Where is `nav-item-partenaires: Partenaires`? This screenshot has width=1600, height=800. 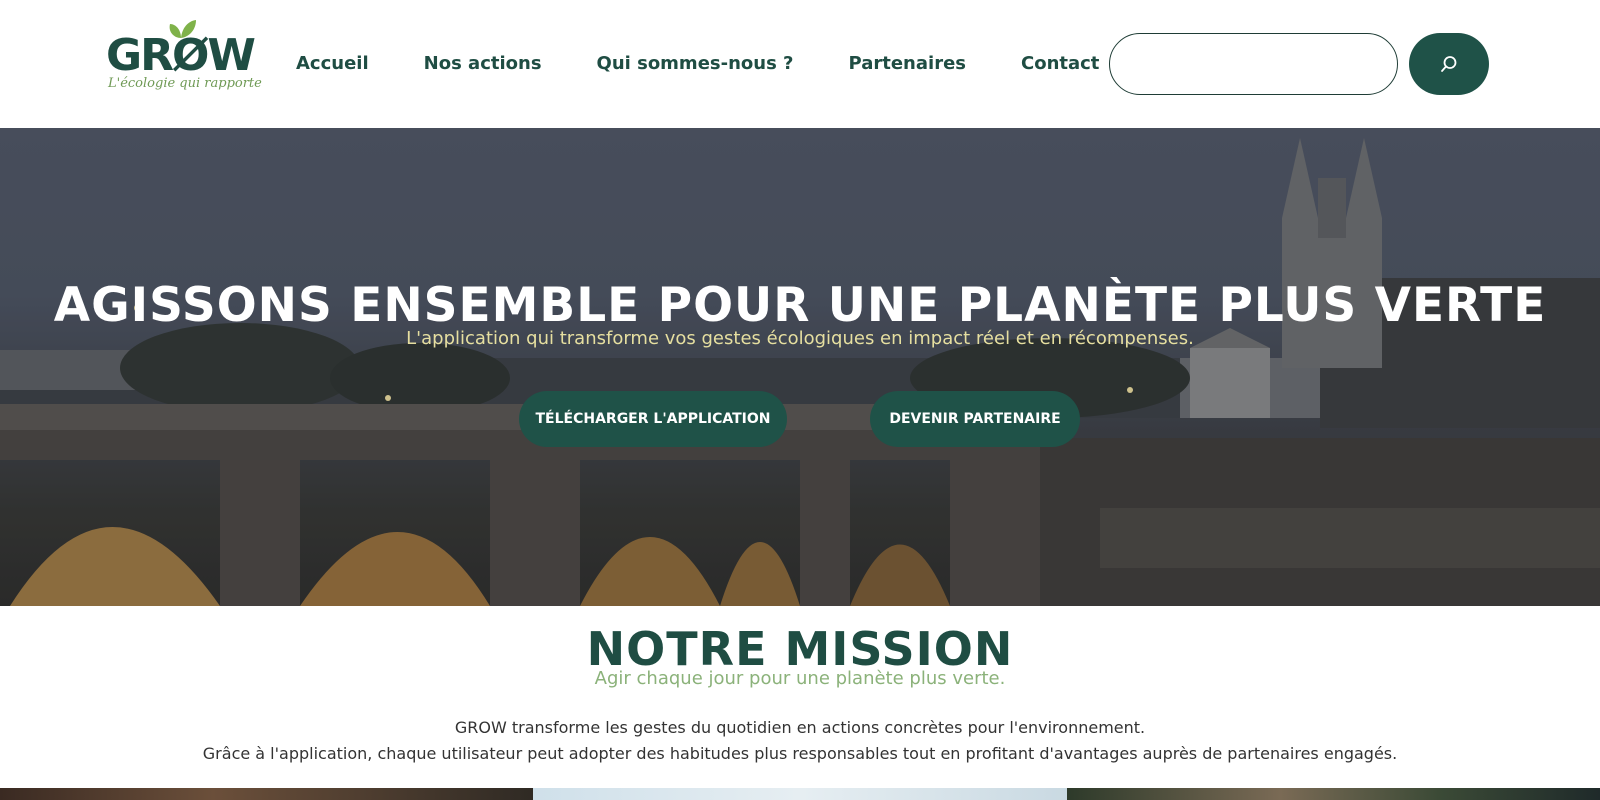 nav-item-partenaires: Partenaires is located at coordinates (907, 64).